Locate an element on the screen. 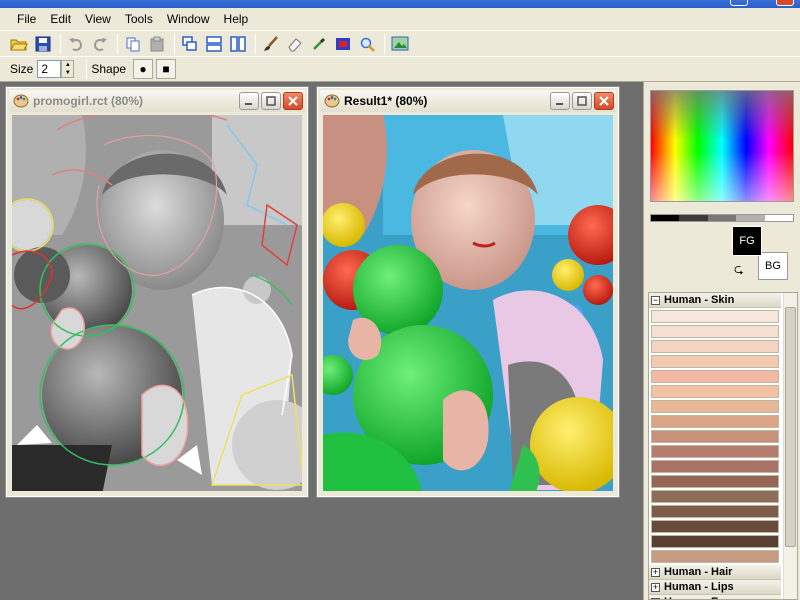  background-color-swatch: BG is located at coordinates (773, 266).